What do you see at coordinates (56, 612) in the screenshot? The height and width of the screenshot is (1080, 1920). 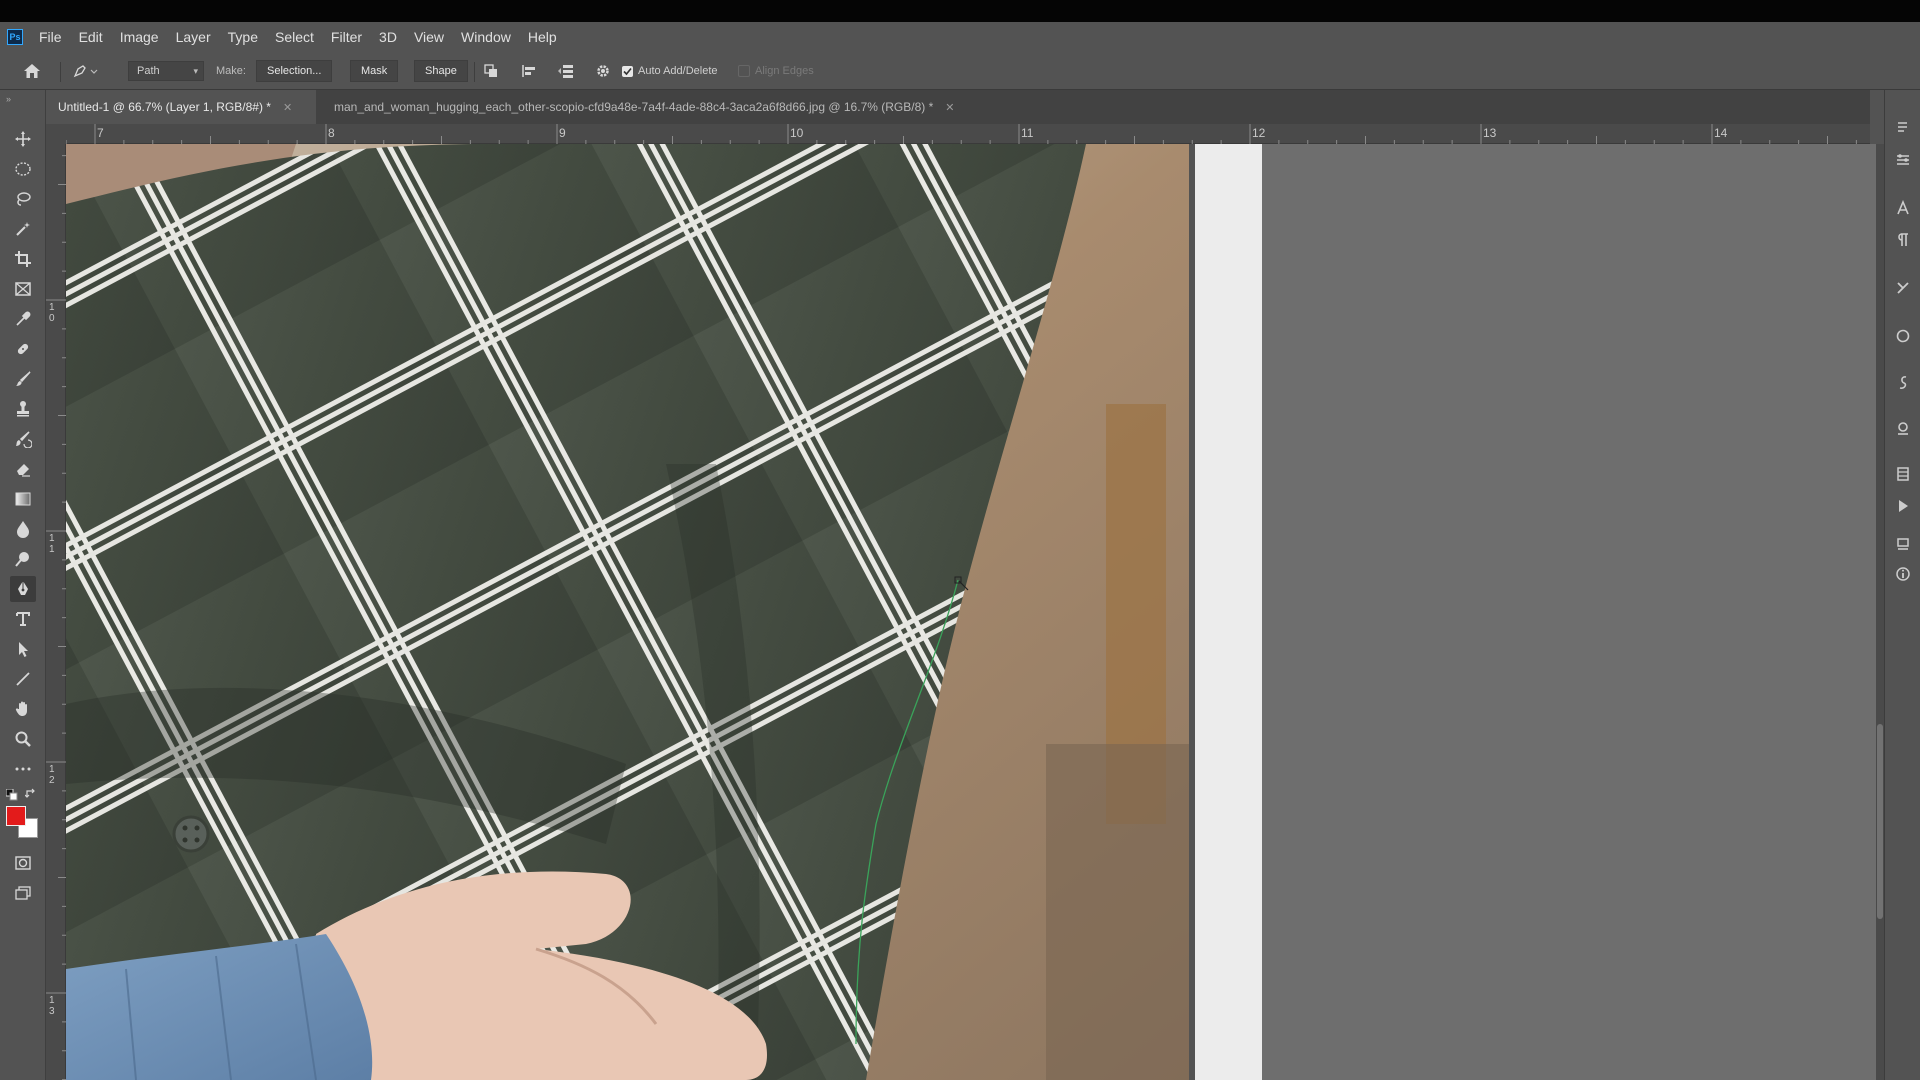 I see `vertical-ruler: 1 0 1 1 1 2 1 3` at bounding box center [56, 612].